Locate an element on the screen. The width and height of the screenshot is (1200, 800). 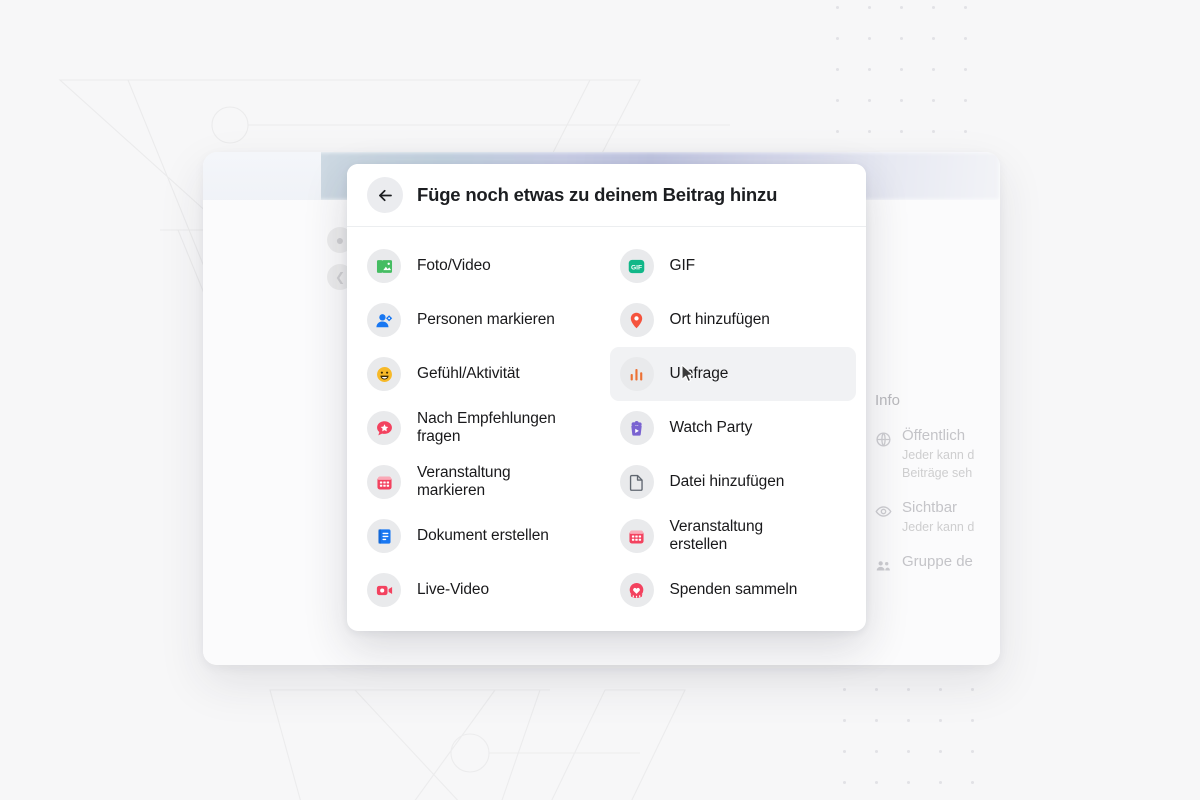
info-sub-public-1: Jeder kann d is located at coordinates (938, 454).